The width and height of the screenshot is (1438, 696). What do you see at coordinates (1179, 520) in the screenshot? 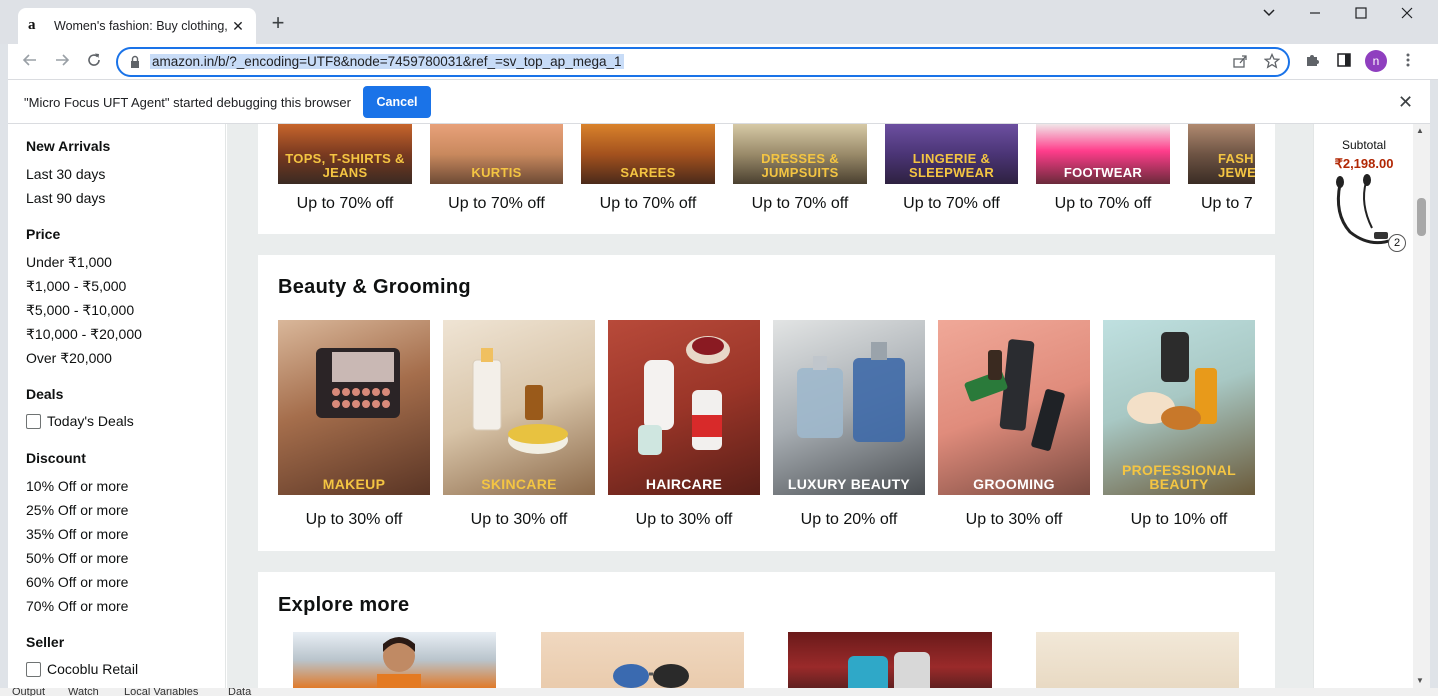
I see `offer-text: Up to 10% off` at bounding box center [1179, 520].